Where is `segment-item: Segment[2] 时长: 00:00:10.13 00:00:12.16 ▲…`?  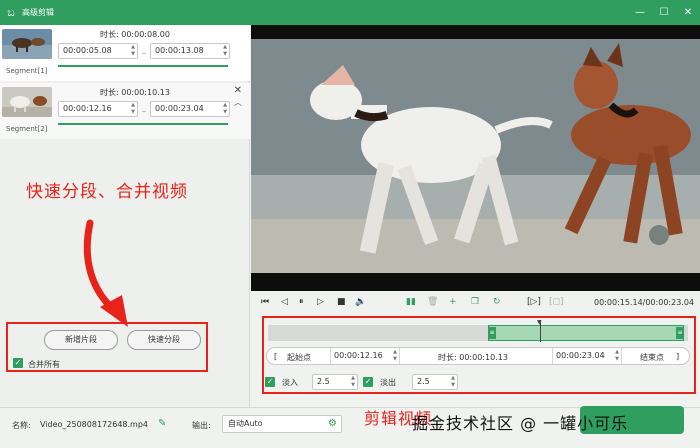 segment-item: Segment[2] 时长: 00:00:10.13 00:00:12.16 ▲… is located at coordinates (125, 111).